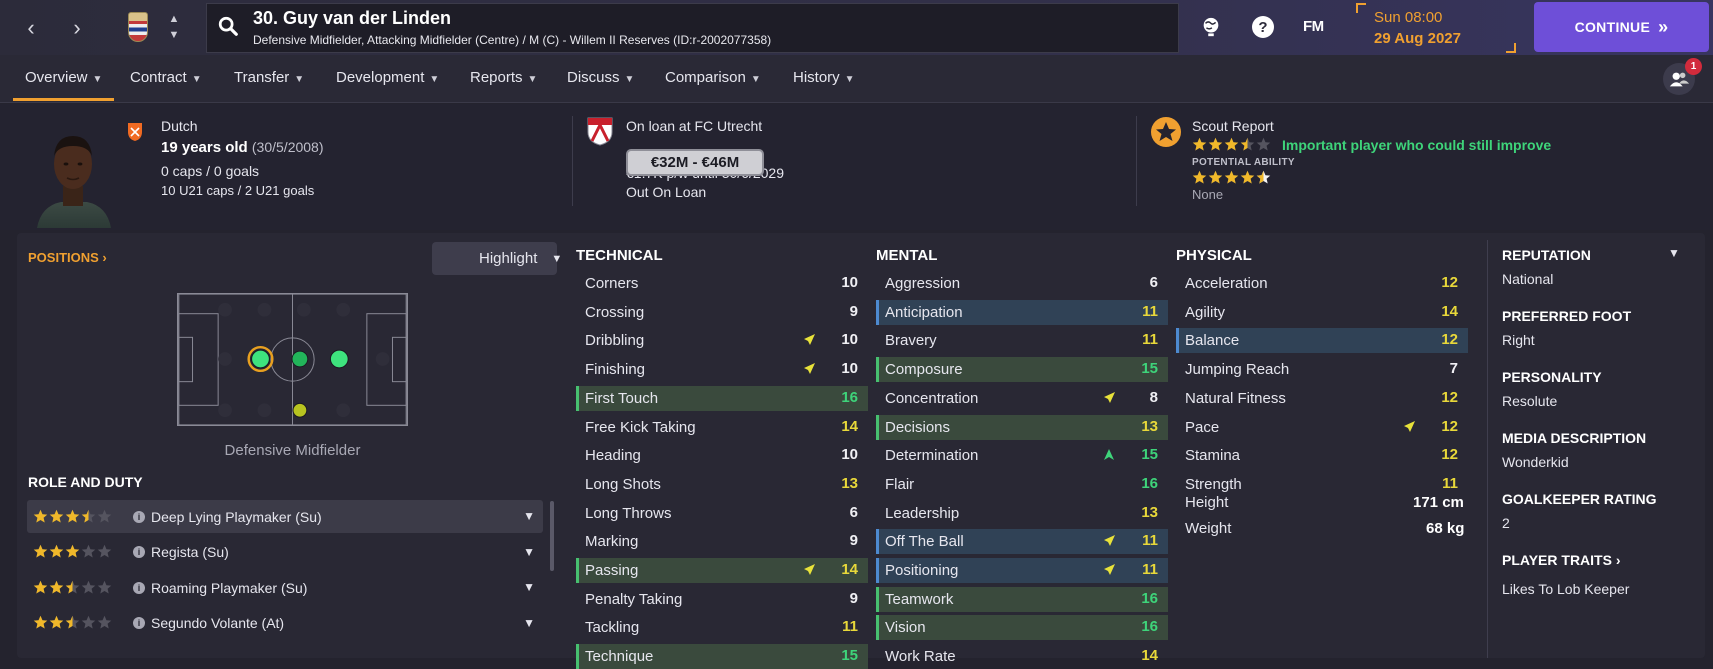 The image size is (1713, 669). What do you see at coordinates (229, 587) in the screenshot?
I see `role-name: Roaming Playmaker (Su)` at bounding box center [229, 587].